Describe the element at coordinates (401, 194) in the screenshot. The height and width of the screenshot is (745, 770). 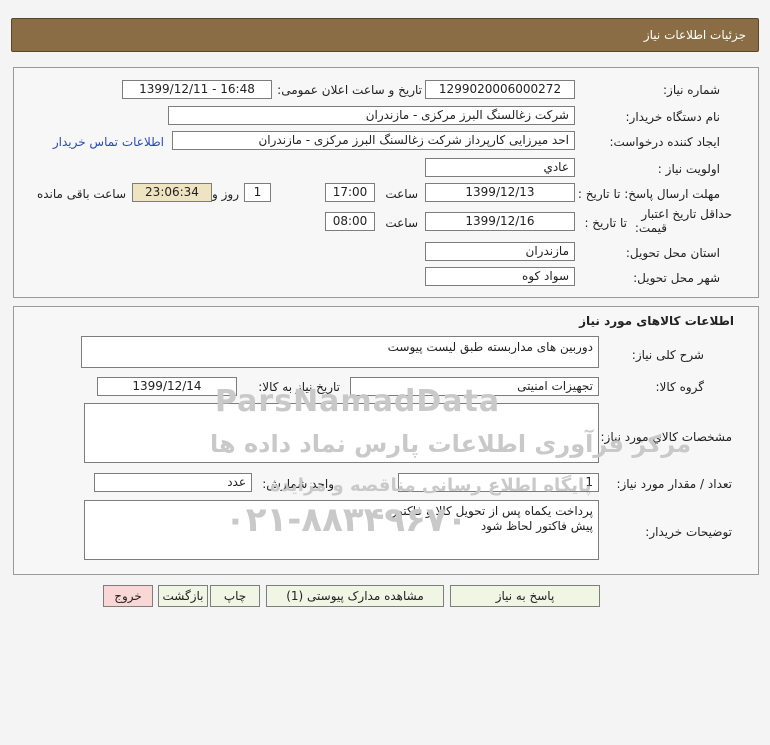
I see `deadline-time-label: ساعت` at that location.